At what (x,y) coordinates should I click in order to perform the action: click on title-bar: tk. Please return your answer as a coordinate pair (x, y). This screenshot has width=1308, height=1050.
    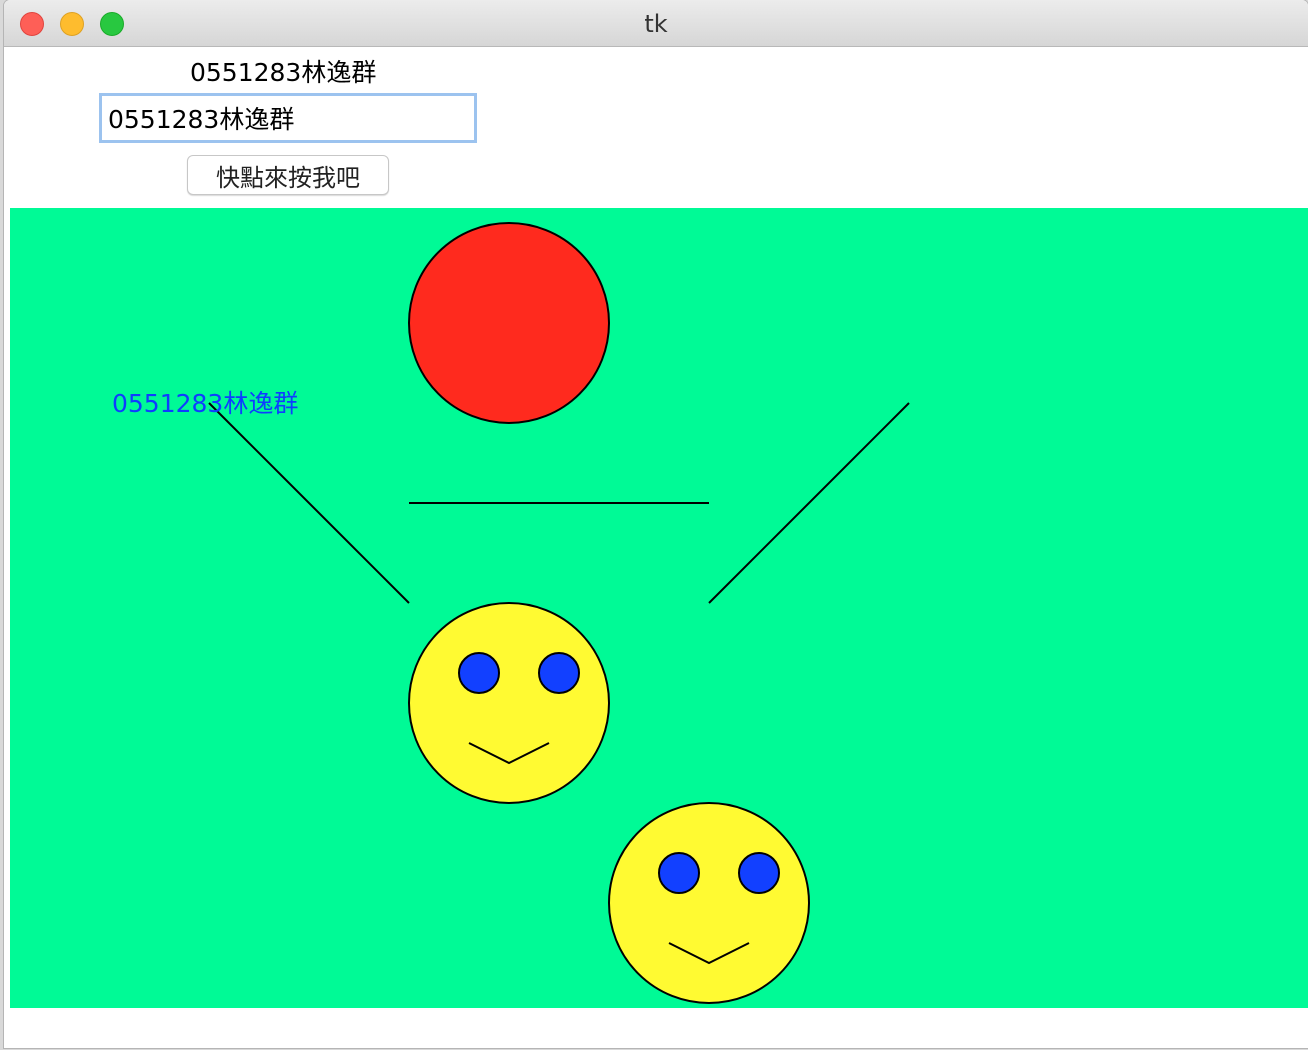
    Looking at the image, I should click on (656, 23).